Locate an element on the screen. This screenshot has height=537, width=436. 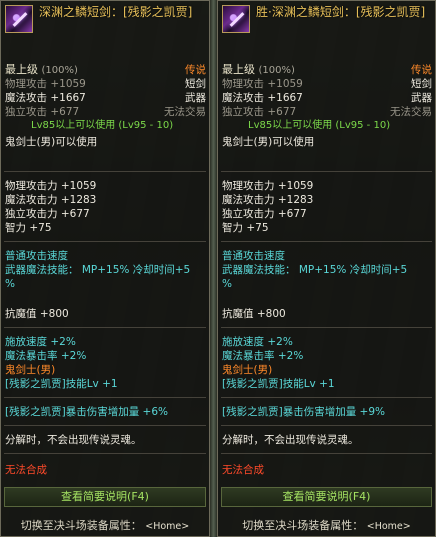
item-name: 胜·深渊之鳞短剑：[残影之凯贾] is located at coordinates (341, 12).